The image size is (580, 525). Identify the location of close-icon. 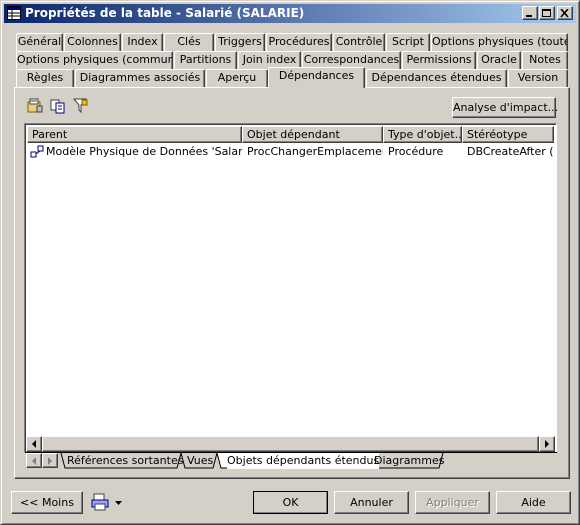
(564, 13).